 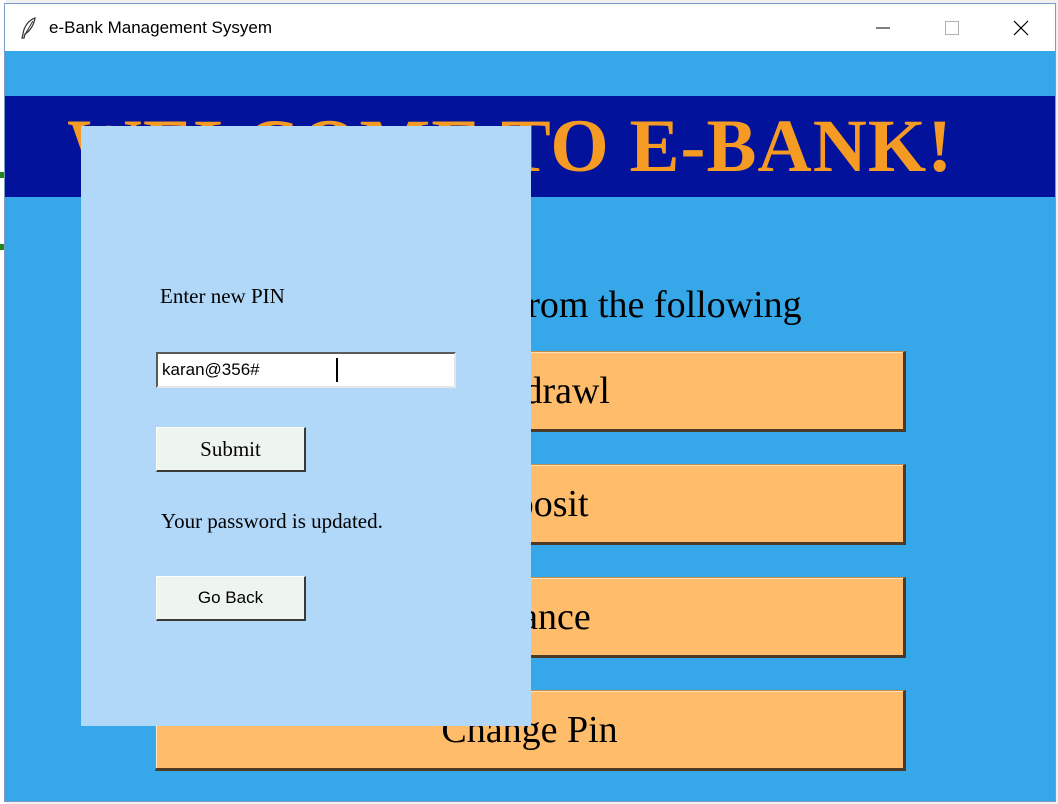 I want to click on minimize-button, so click(x=882, y=27).